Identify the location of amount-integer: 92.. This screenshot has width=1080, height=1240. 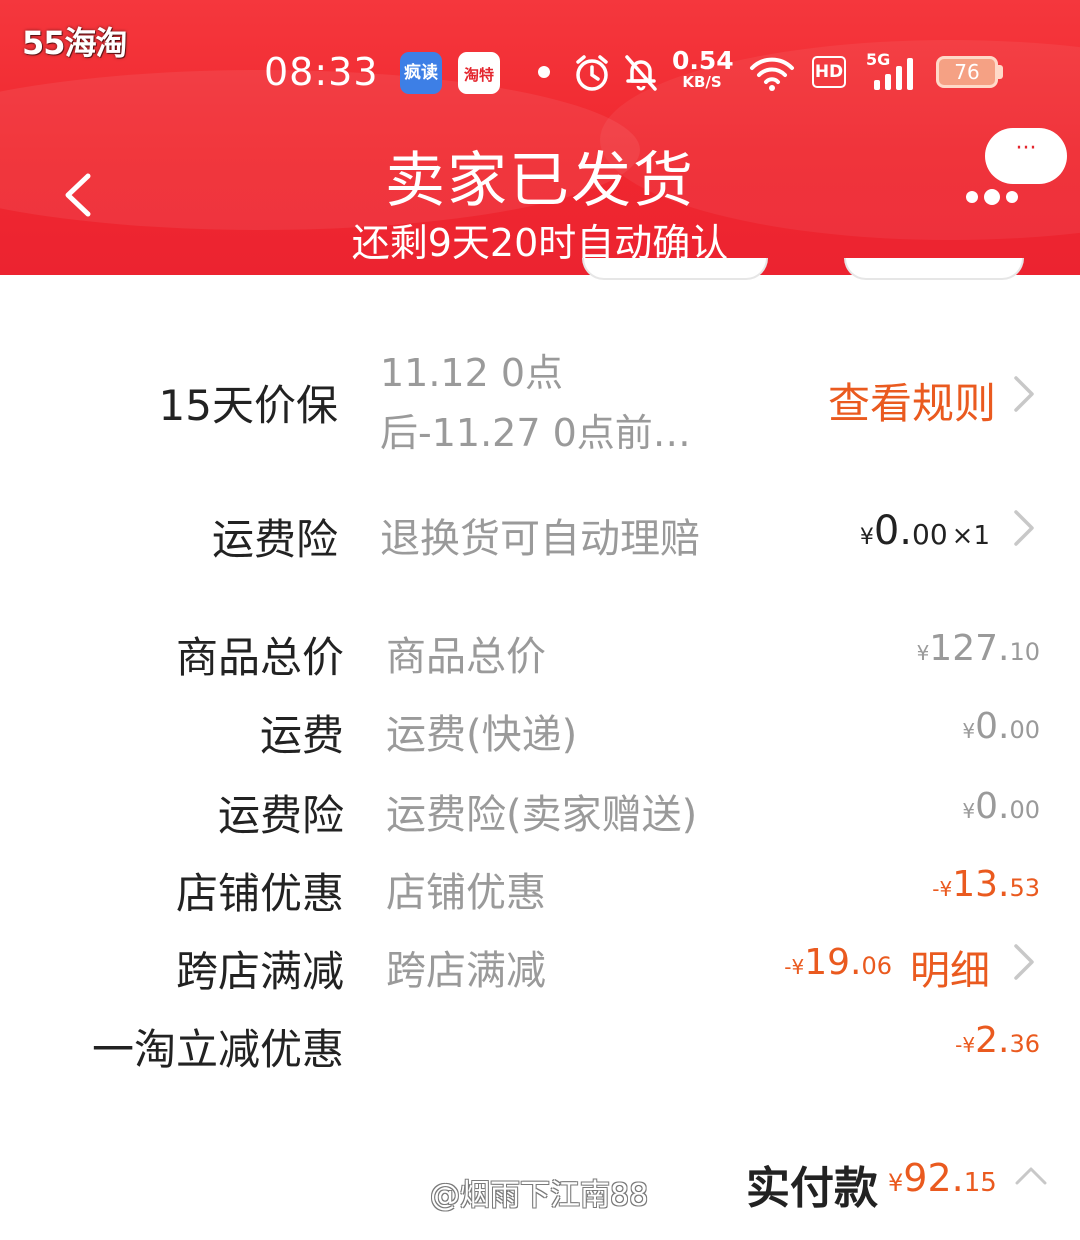
(933, 1178).